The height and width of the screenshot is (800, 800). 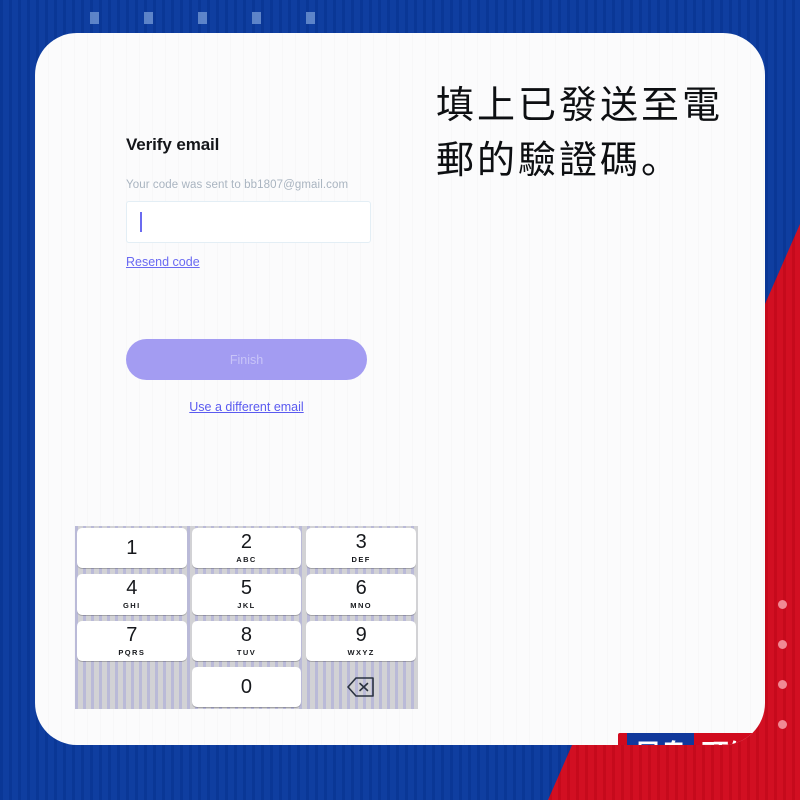 I want to click on key-digit-label: 8, so click(x=246, y=634).